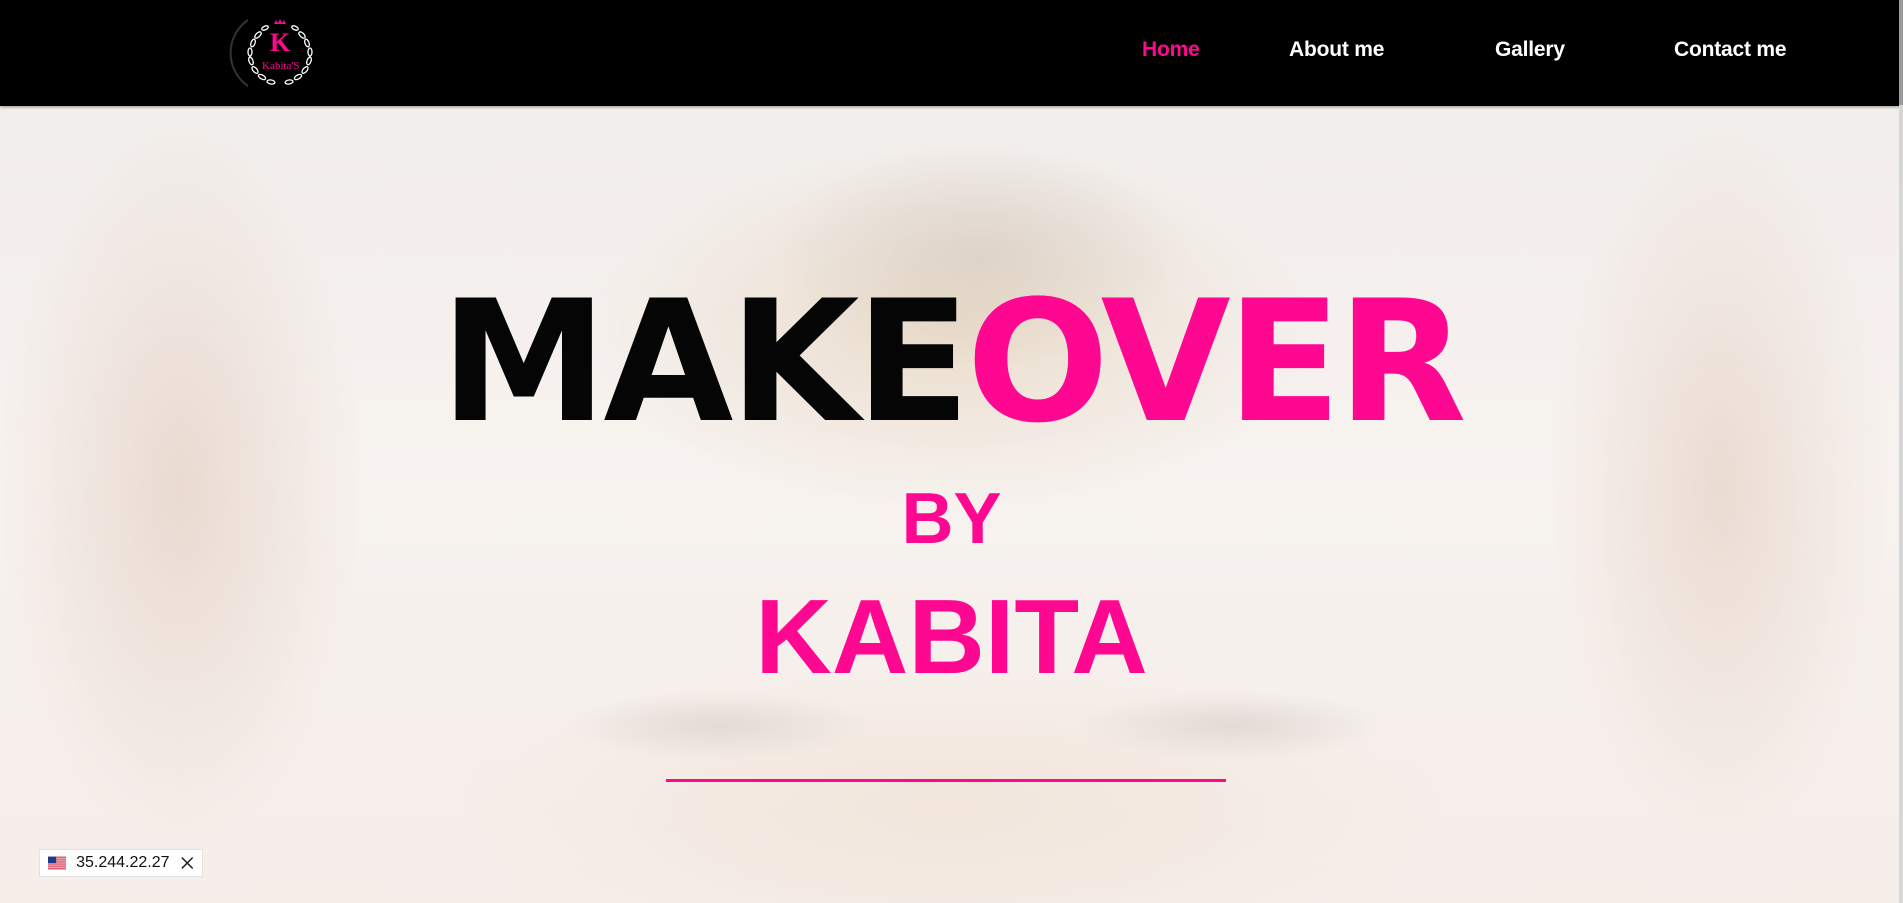 Image resolution: width=1903 pixels, height=903 pixels. I want to click on ip-badge: 35.244.22.27, so click(121, 863).